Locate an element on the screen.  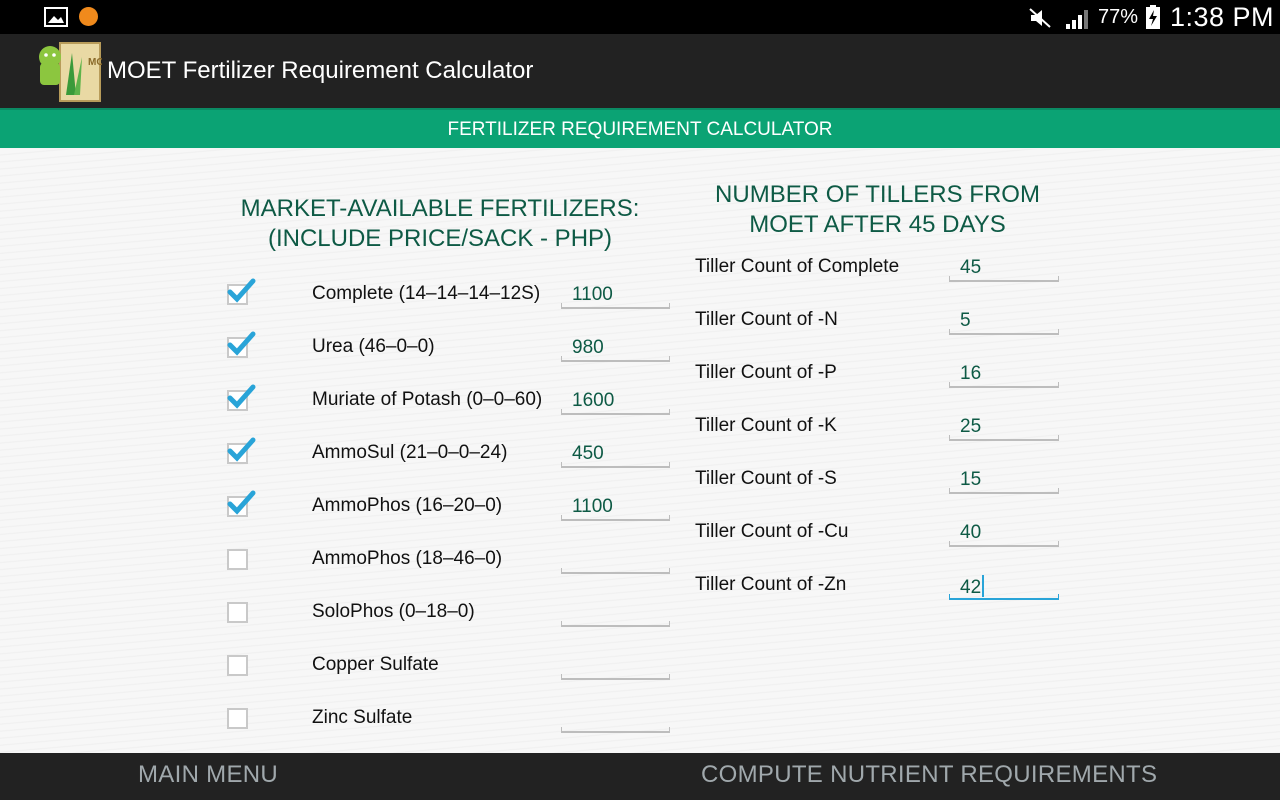
tiller-row: Tiller Count of -S 15 is located at coordinates (985, 490).